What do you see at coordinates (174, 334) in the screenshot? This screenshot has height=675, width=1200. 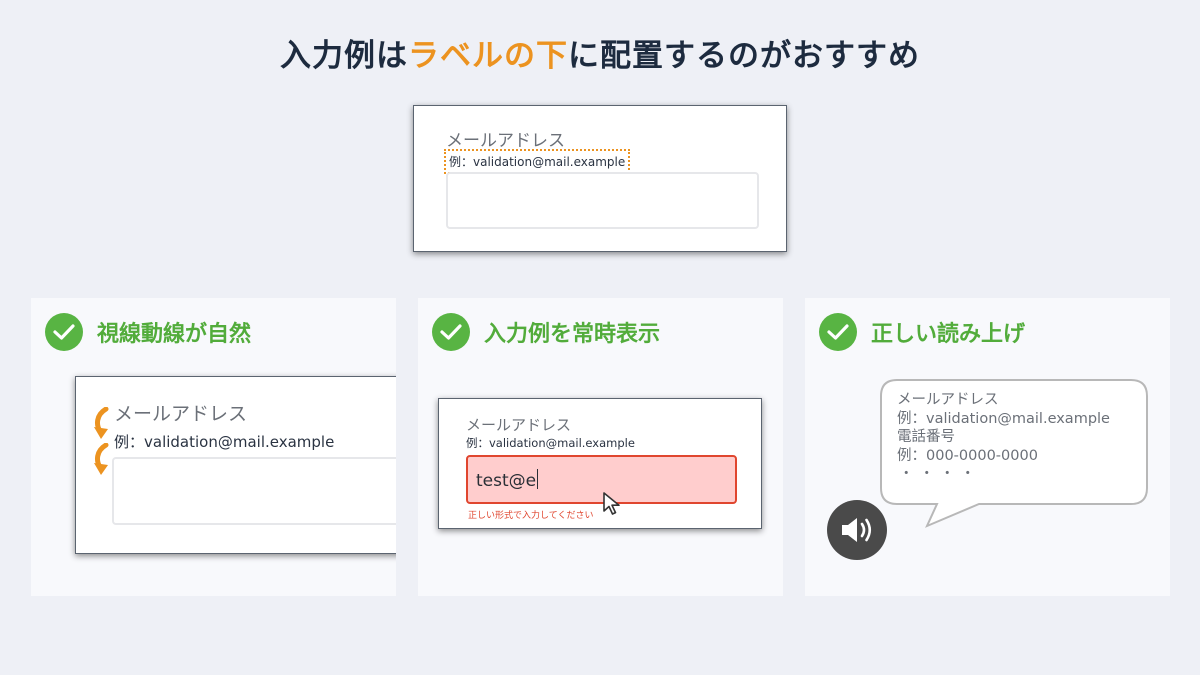 I see `panel-title: 視線動線が自然` at bounding box center [174, 334].